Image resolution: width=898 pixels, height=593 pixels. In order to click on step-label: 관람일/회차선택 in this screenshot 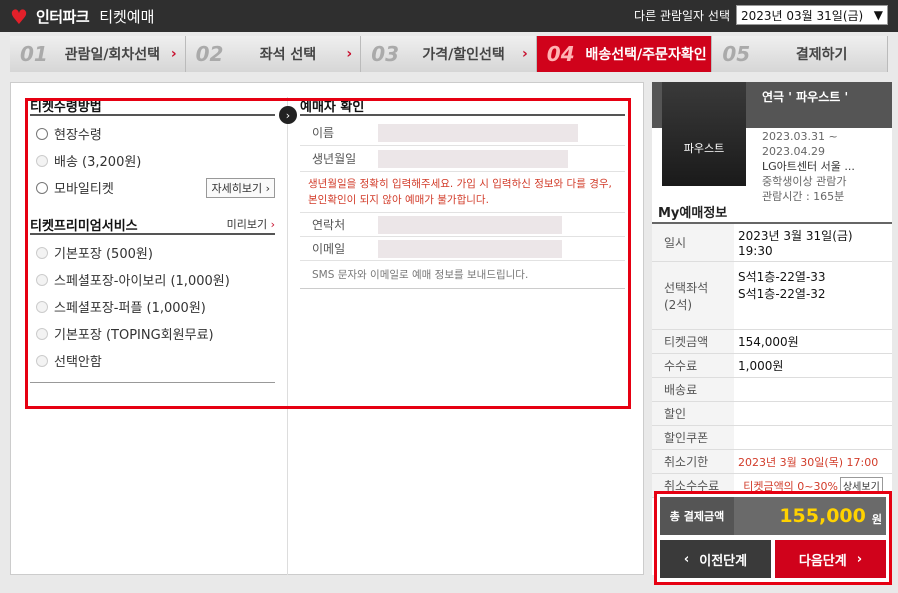, I will do `click(112, 55)`.